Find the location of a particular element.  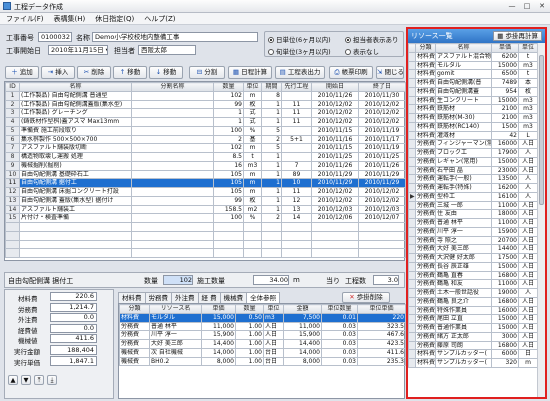

column-header: 単位 is located at coordinates (252, 87).